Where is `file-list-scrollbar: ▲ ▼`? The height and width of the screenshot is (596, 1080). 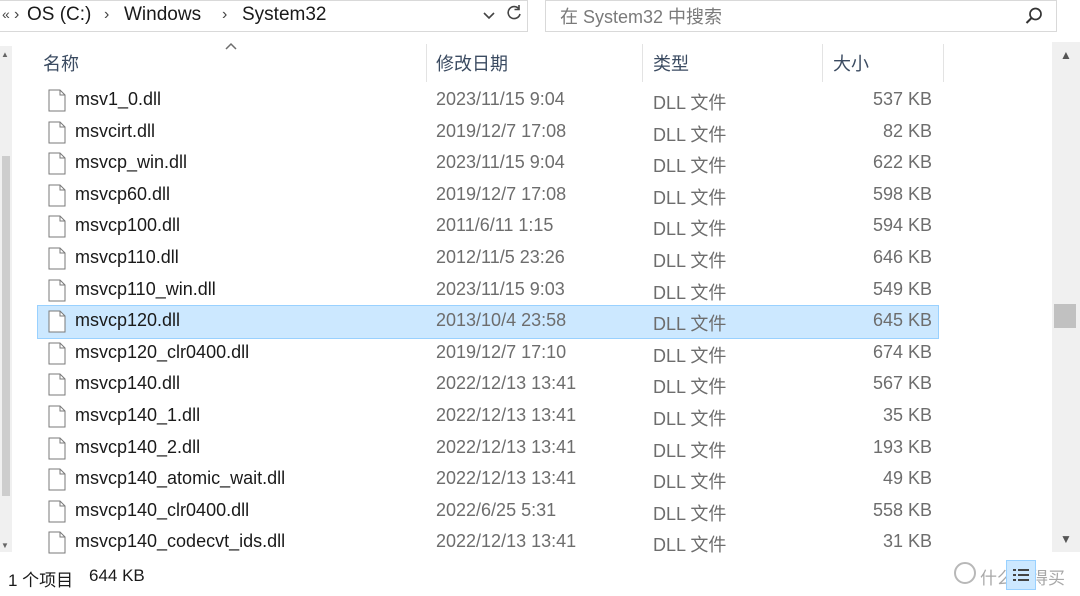 file-list-scrollbar: ▲ ▼ is located at coordinates (1066, 297).